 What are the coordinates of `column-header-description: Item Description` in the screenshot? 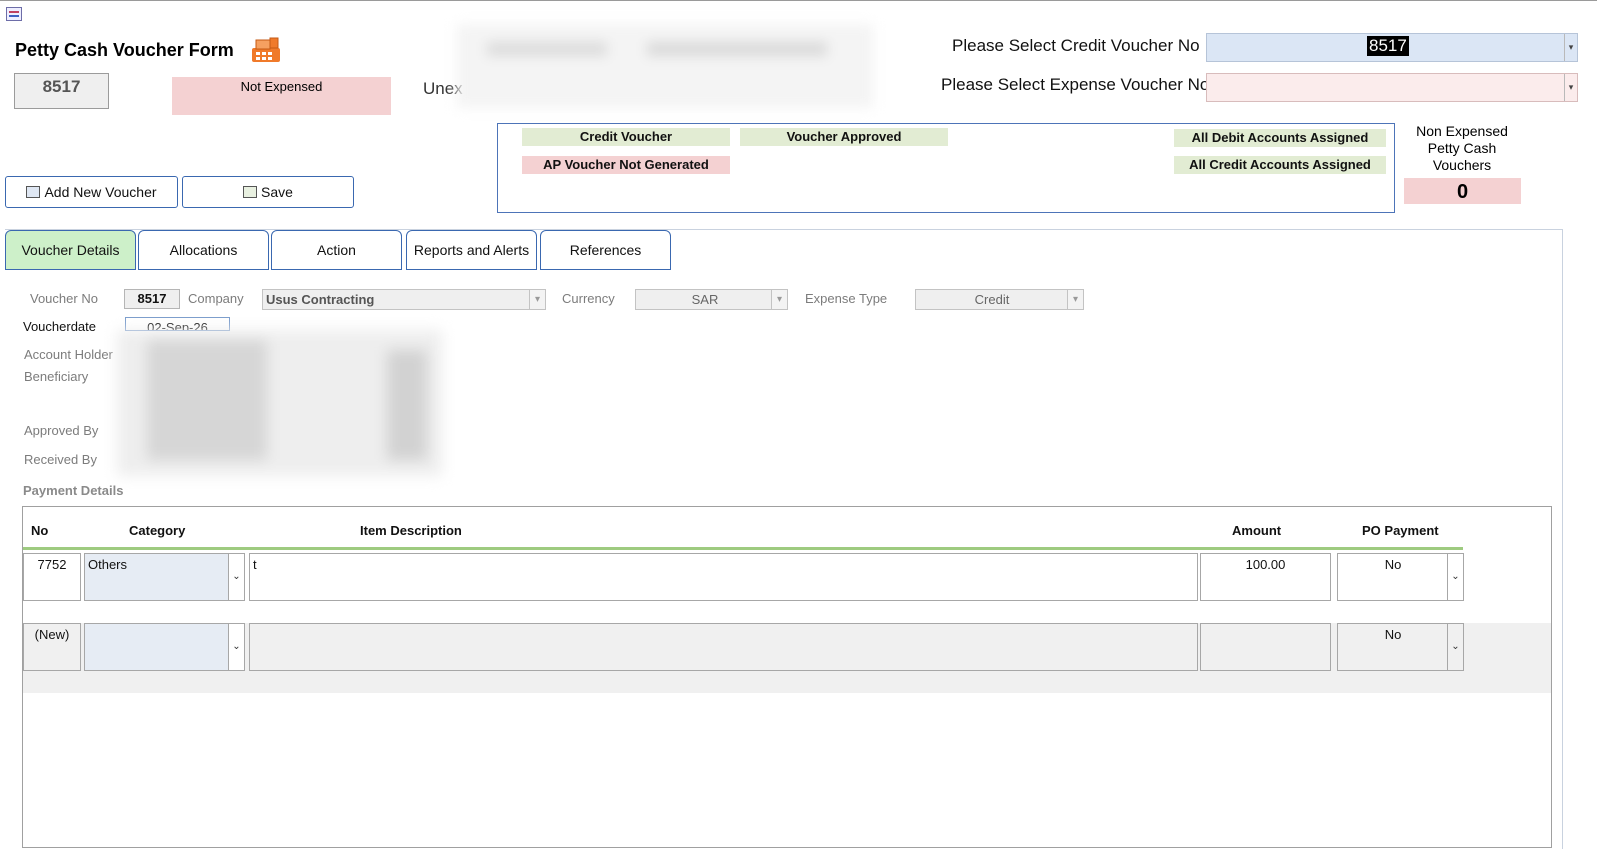 It's located at (411, 530).